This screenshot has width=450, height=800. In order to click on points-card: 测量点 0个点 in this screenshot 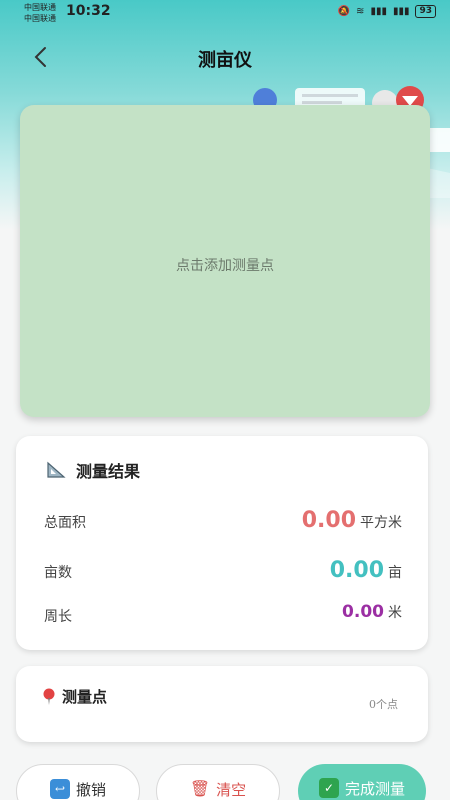, I will do `click(222, 704)`.